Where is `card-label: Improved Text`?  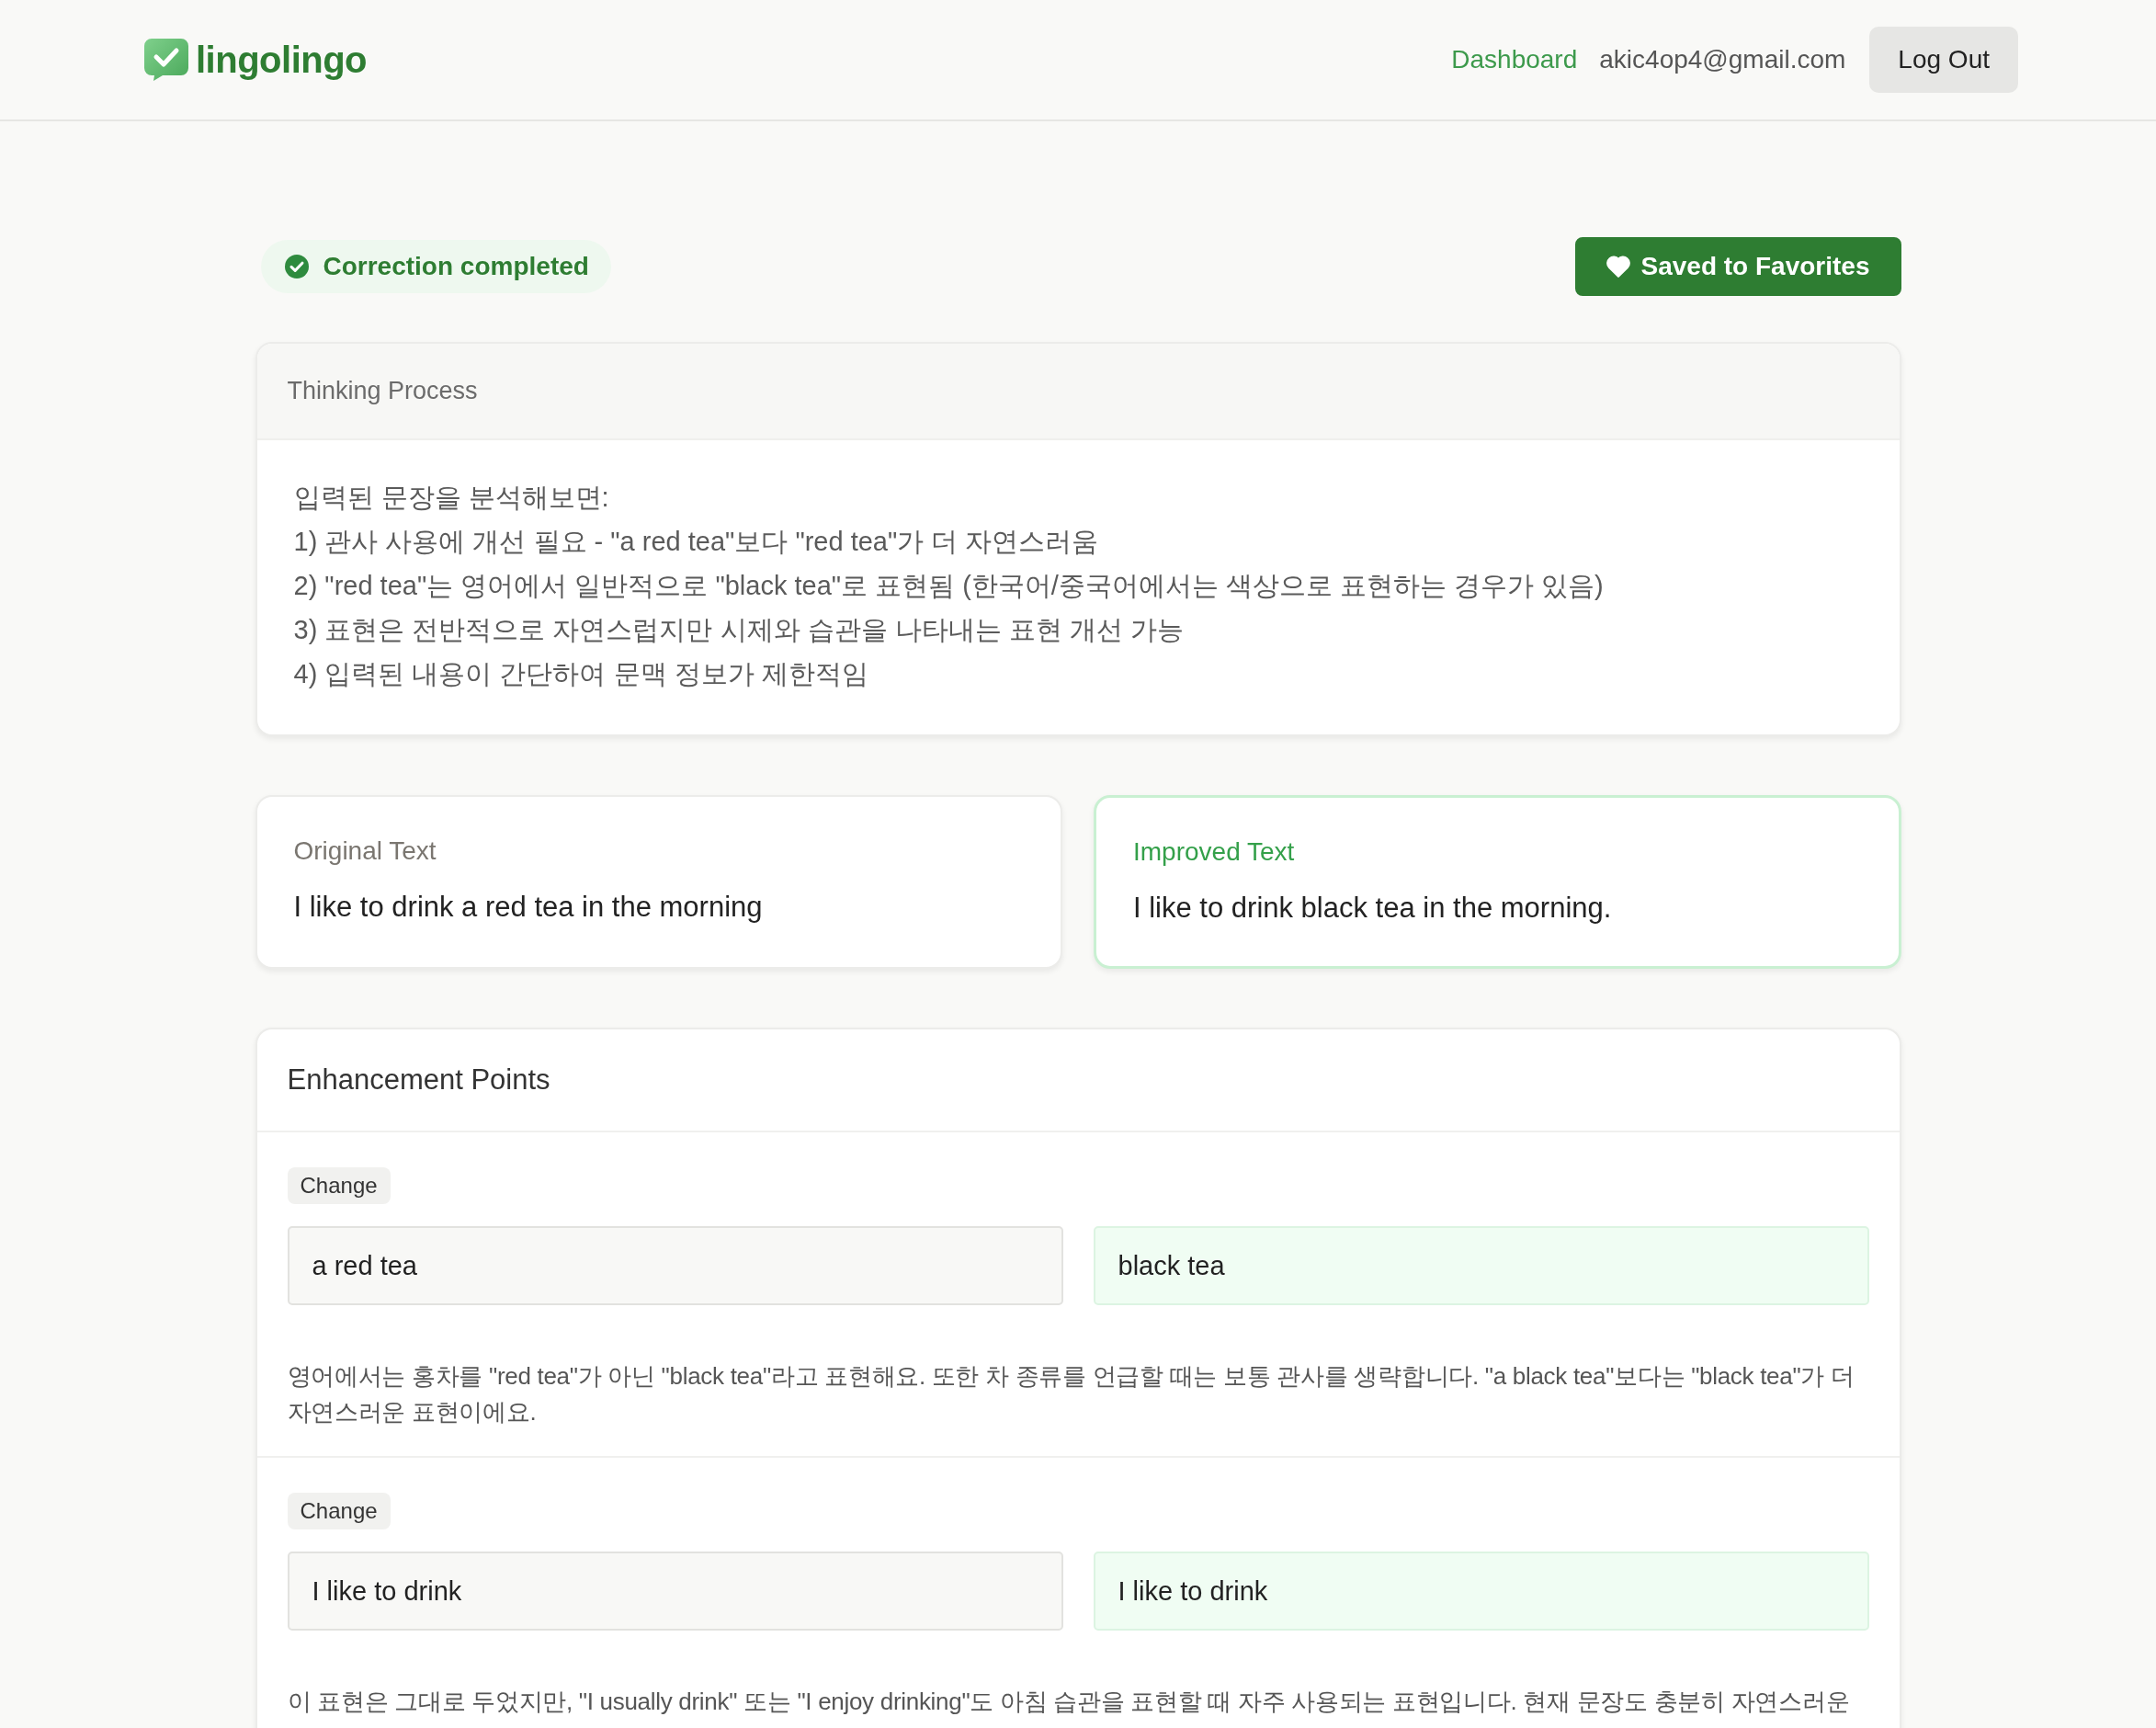 card-label: Improved Text is located at coordinates (1214, 852).